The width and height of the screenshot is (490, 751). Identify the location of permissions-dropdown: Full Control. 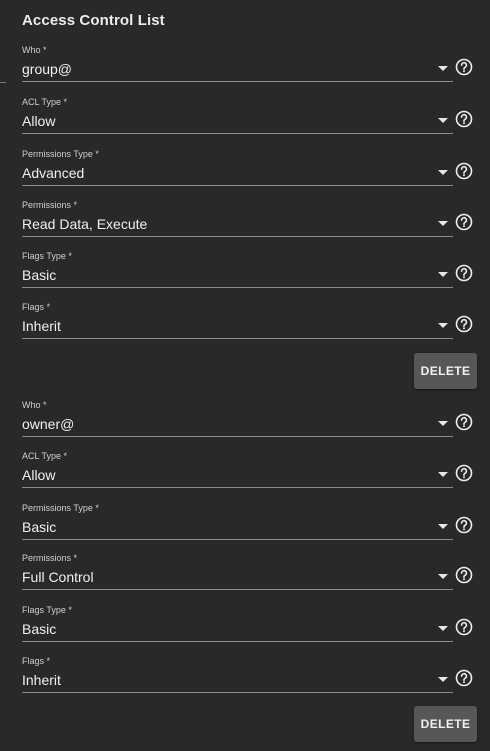
(237, 578).